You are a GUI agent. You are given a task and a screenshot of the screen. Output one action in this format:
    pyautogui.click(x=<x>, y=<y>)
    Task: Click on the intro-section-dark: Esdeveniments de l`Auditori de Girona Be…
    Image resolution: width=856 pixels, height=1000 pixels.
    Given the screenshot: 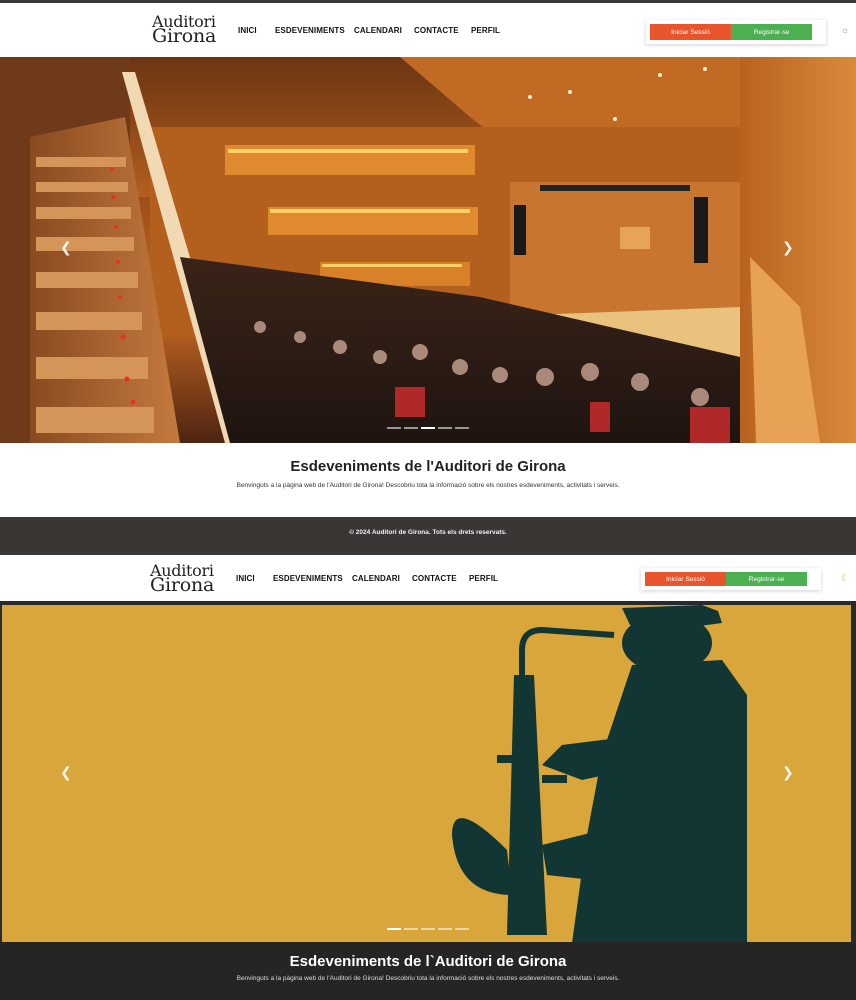 What is the action you would take?
    pyautogui.click(x=428, y=971)
    